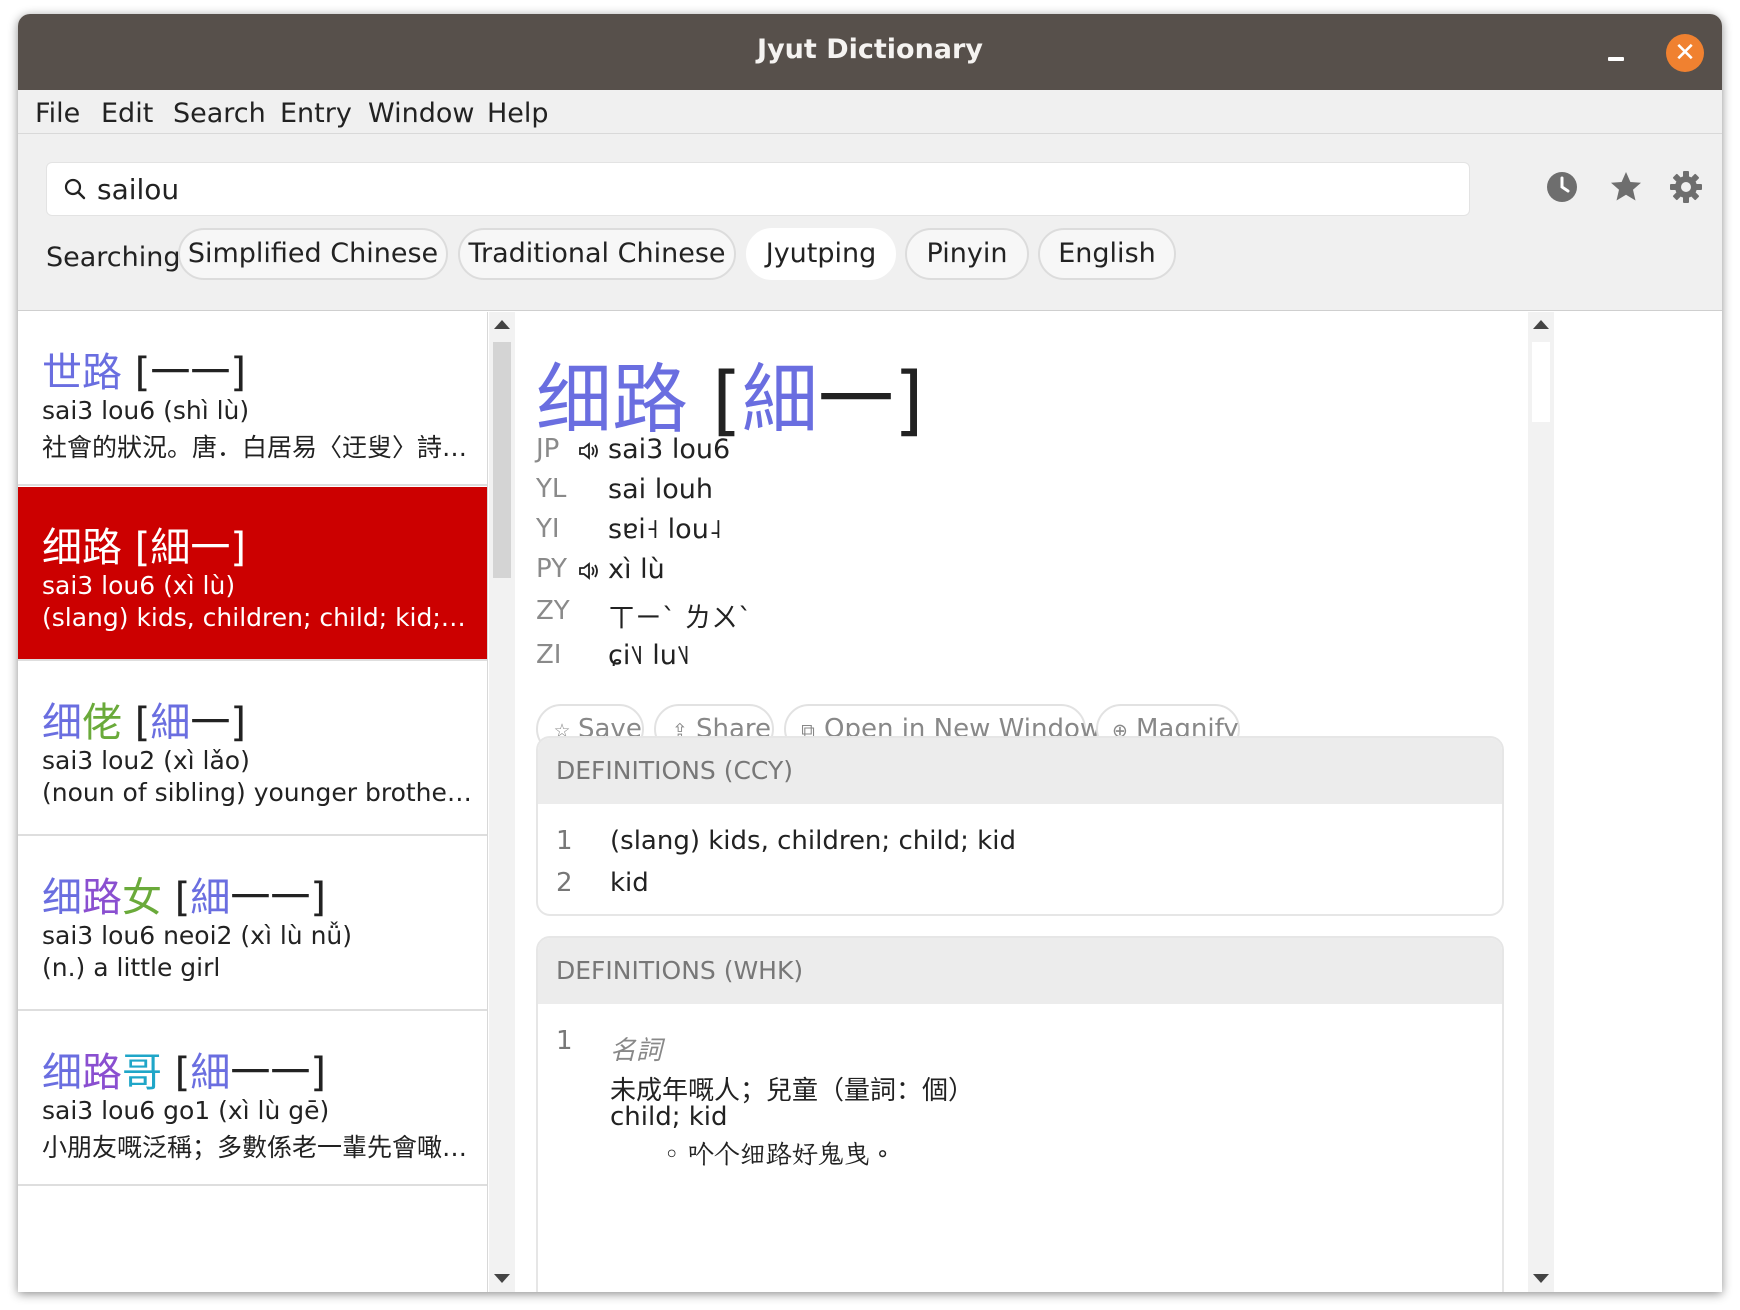 This screenshot has height=1310, width=1740. Describe the element at coordinates (551, 569) in the screenshot. I see `pron-label: PY` at that location.